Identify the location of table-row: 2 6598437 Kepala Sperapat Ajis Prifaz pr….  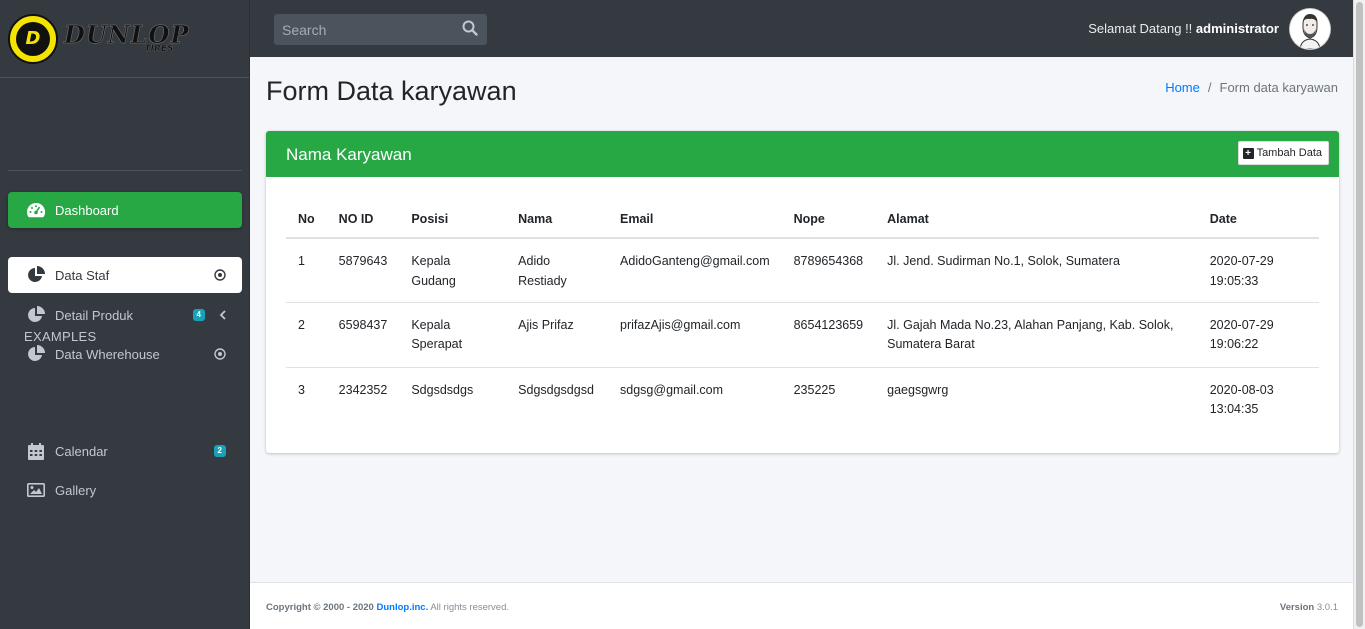
(802, 335).